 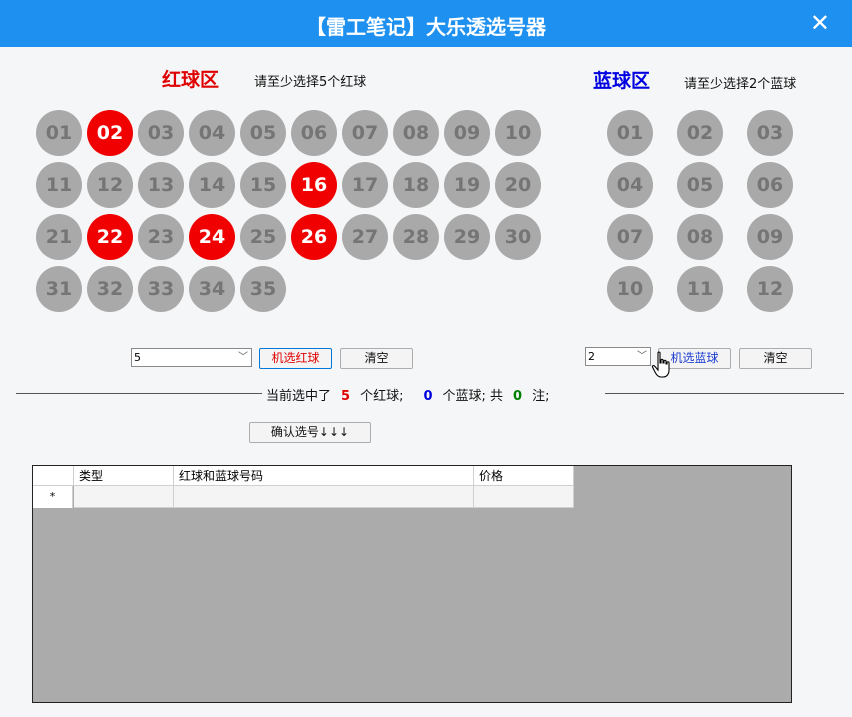 I want to click on red-ball-28: 28, so click(x=416, y=237).